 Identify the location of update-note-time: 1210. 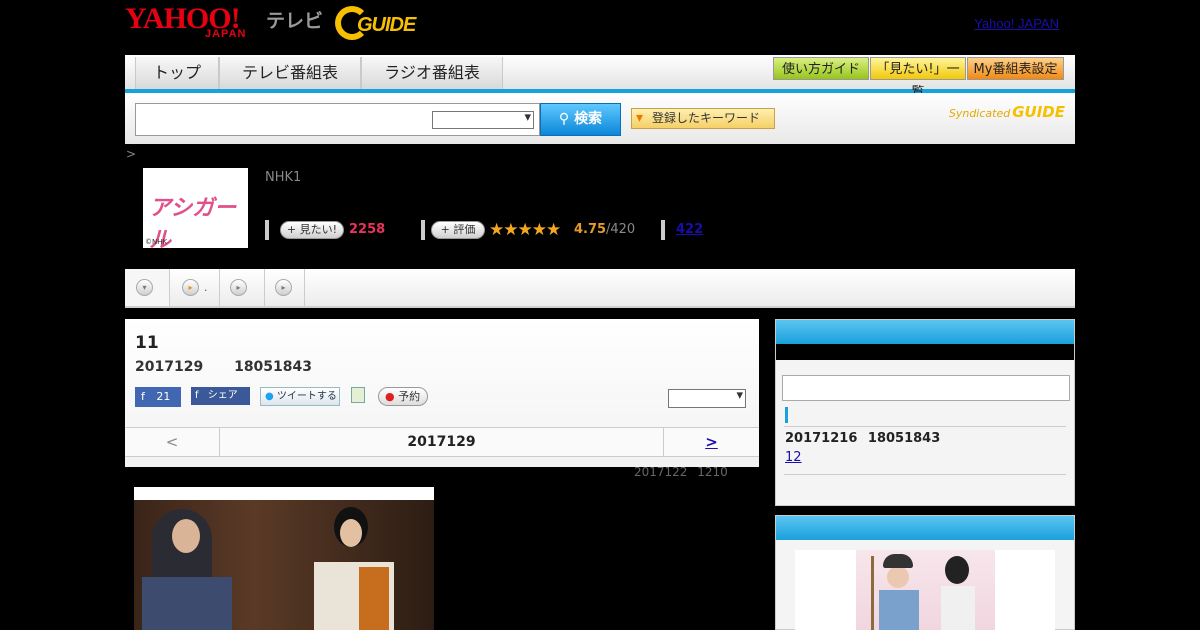
(712, 472).